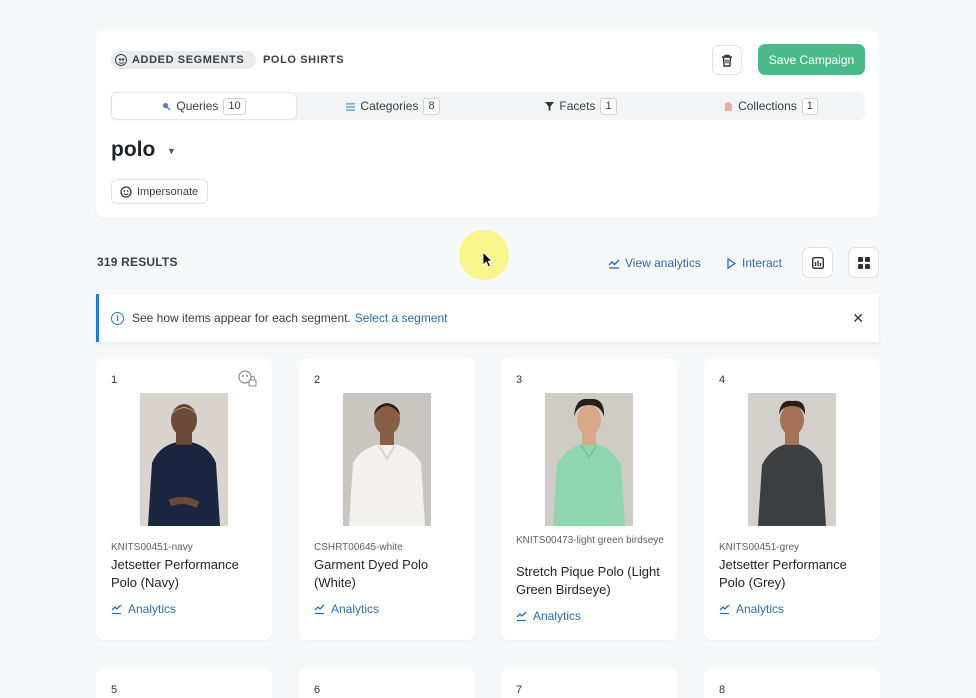 This screenshot has height=698, width=976. I want to click on delete-button, so click(727, 60).